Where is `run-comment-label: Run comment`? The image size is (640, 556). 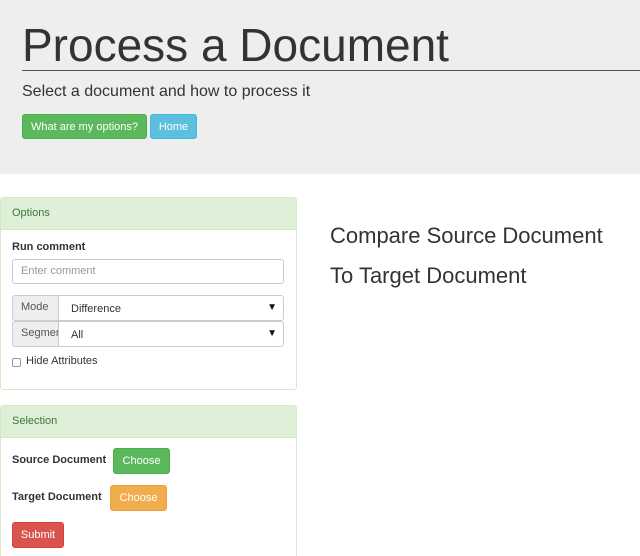
run-comment-label: Run comment is located at coordinates (49, 247).